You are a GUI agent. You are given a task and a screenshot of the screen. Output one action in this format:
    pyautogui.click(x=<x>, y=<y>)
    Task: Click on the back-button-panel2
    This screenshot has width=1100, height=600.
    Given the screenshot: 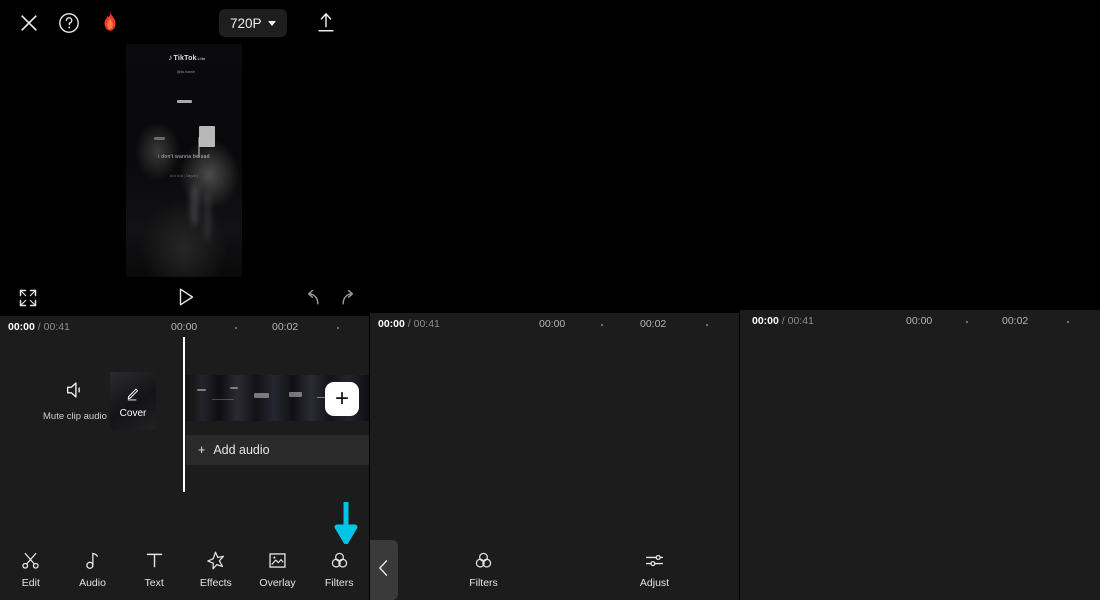 What is the action you would take?
    pyautogui.click(x=384, y=570)
    